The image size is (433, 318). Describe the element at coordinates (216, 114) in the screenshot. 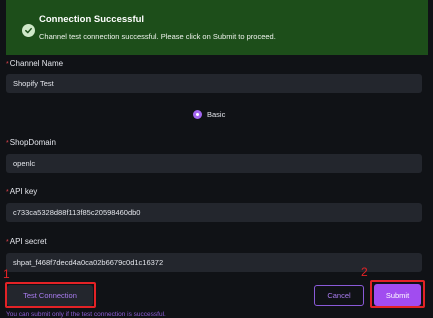

I see `radio-label: Basic` at that location.